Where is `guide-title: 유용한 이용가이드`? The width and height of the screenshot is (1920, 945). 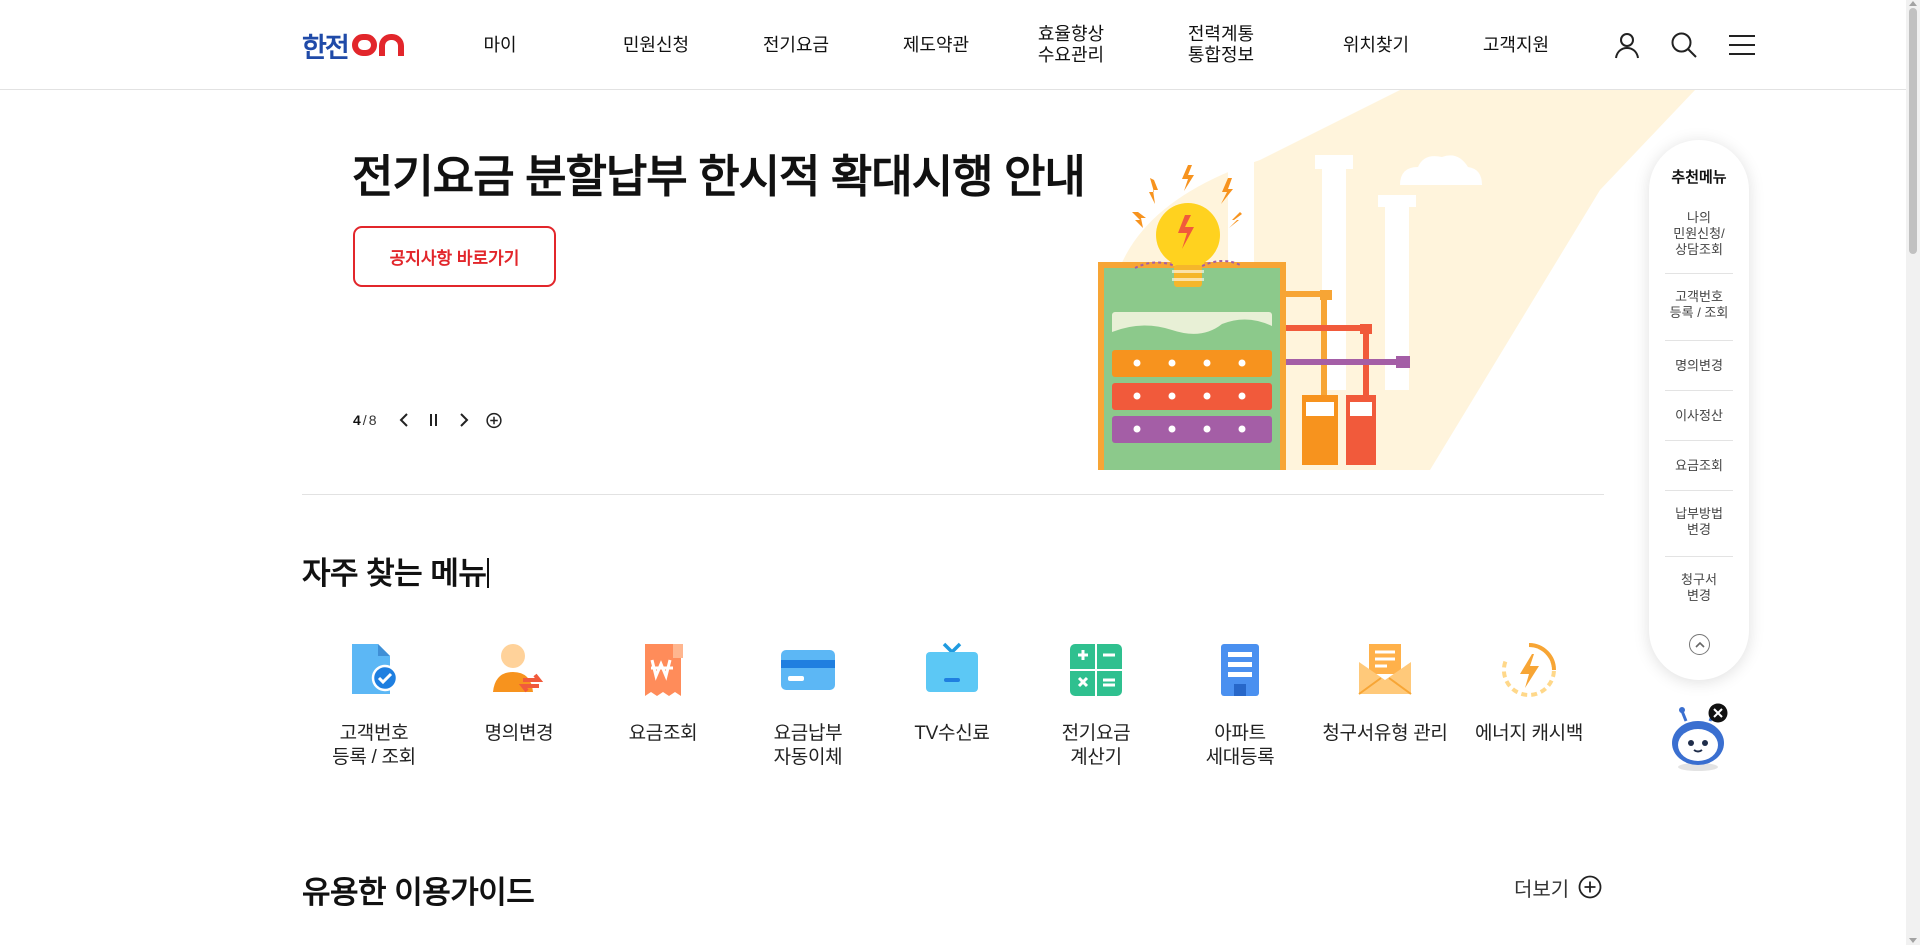
guide-title: 유용한 이용가이드 is located at coordinates (418, 889).